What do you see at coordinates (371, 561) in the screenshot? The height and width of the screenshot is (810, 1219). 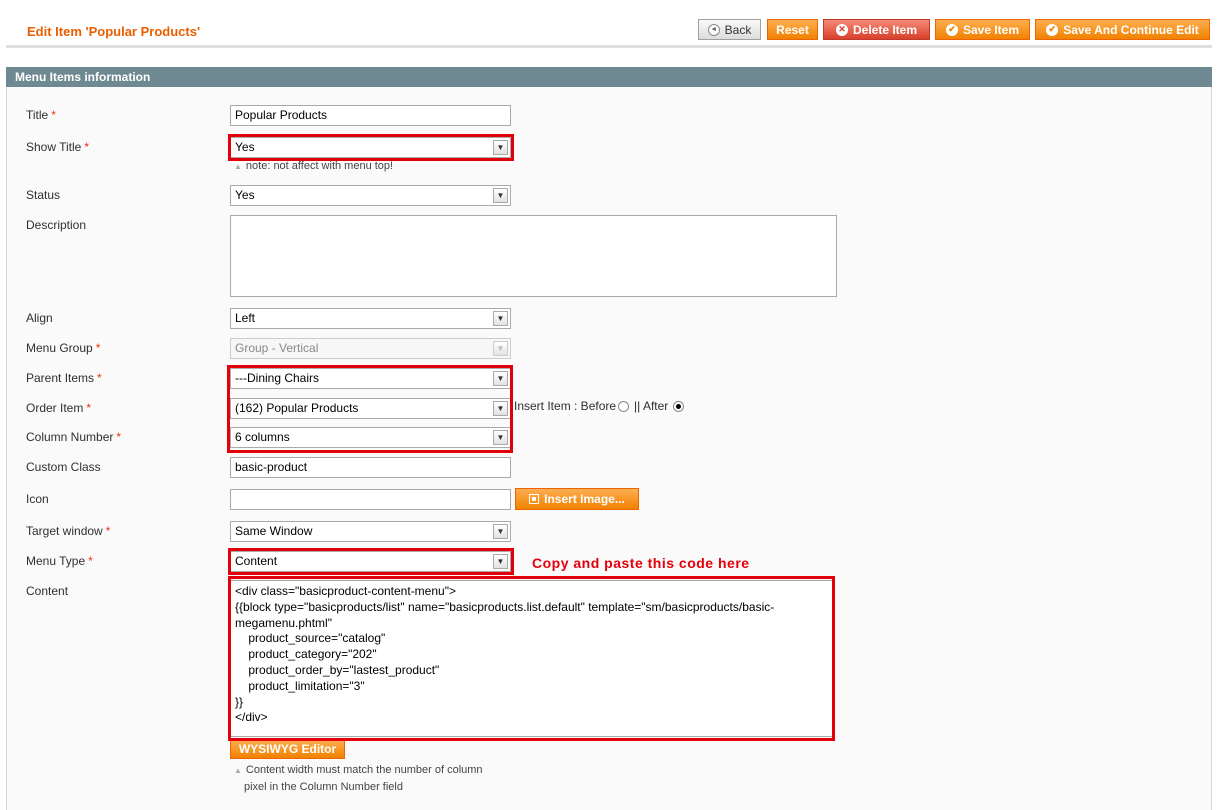 I see `highlight-menu-type` at bounding box center [371, 561].